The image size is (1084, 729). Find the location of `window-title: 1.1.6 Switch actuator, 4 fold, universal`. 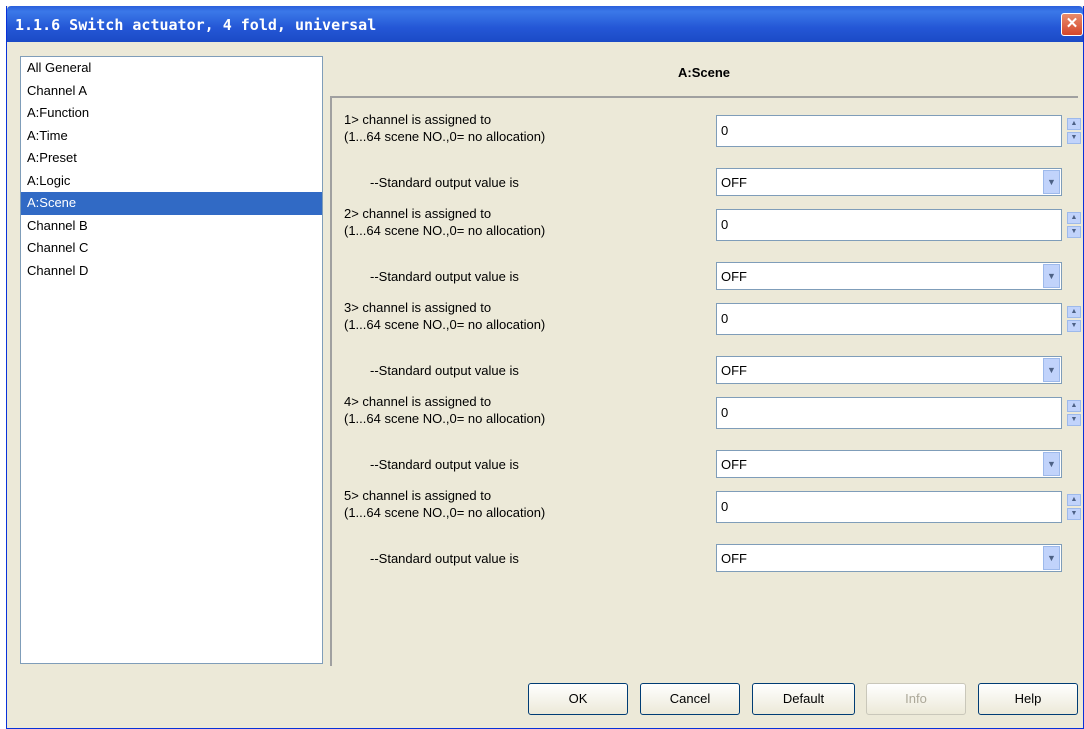

window-title: 1.1.6 Switch actuator, 4 fold, universal is located at coordinates (196, 25).